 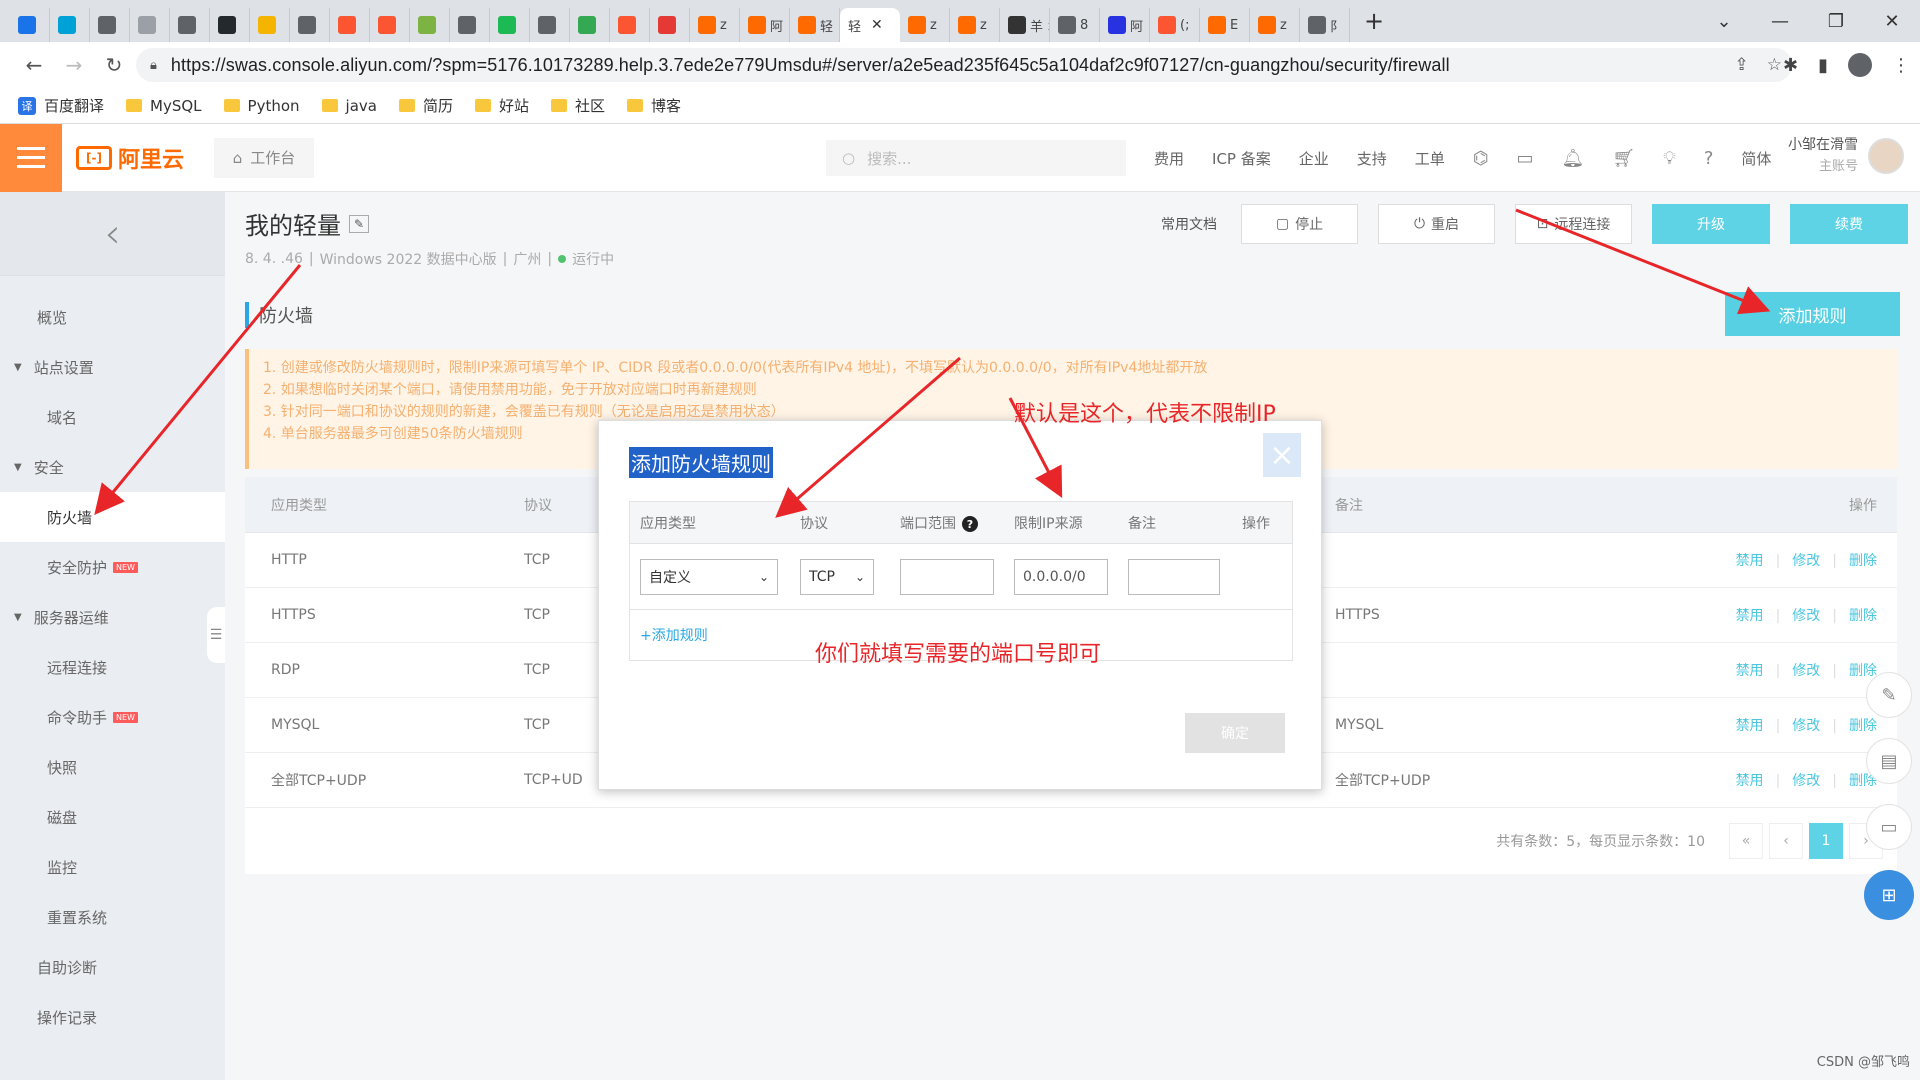 What do you see at coordinates (709, 576) in the screenshot?
I see `app-type-select: 自定义 ⌄` at bounding box center [709, 576].